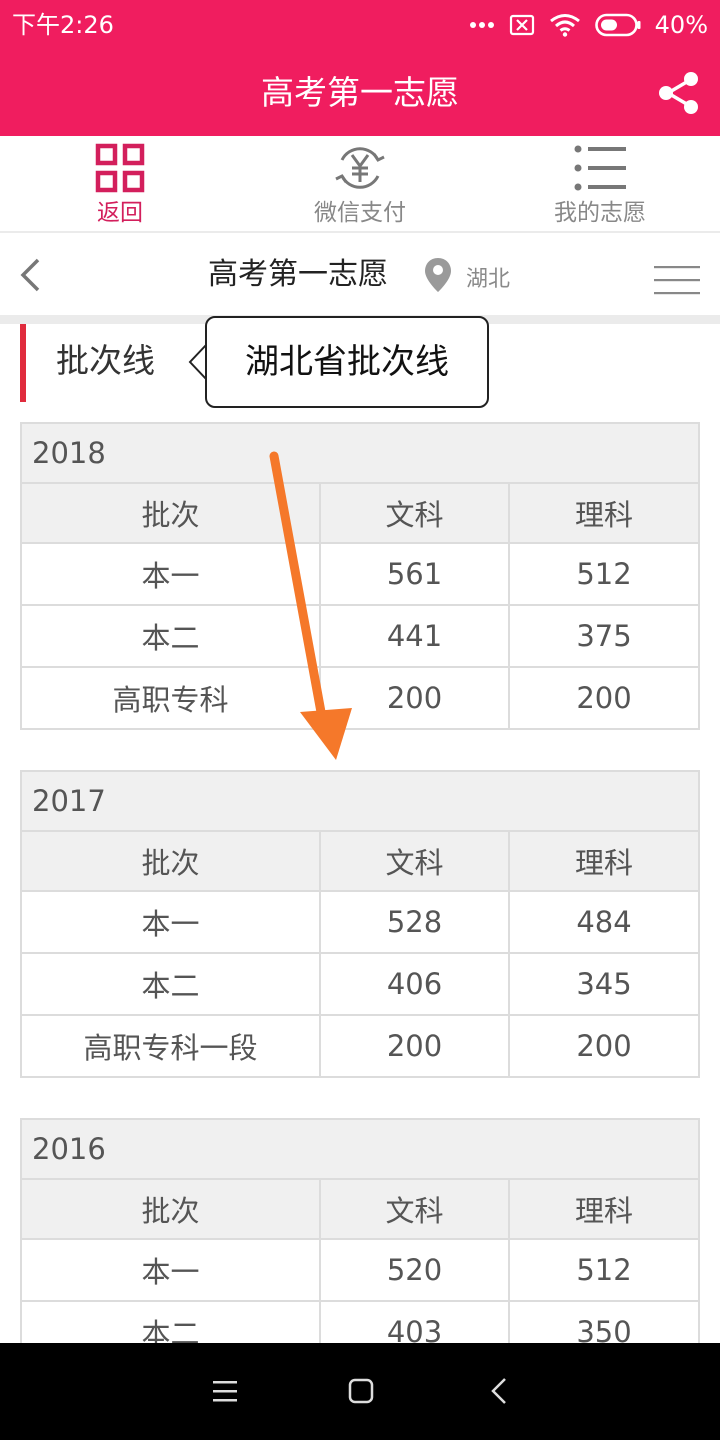 Image resolution: width=720 pixels, height=1440 pixels. I want to click on table-cell: 345, so click(604, 984).